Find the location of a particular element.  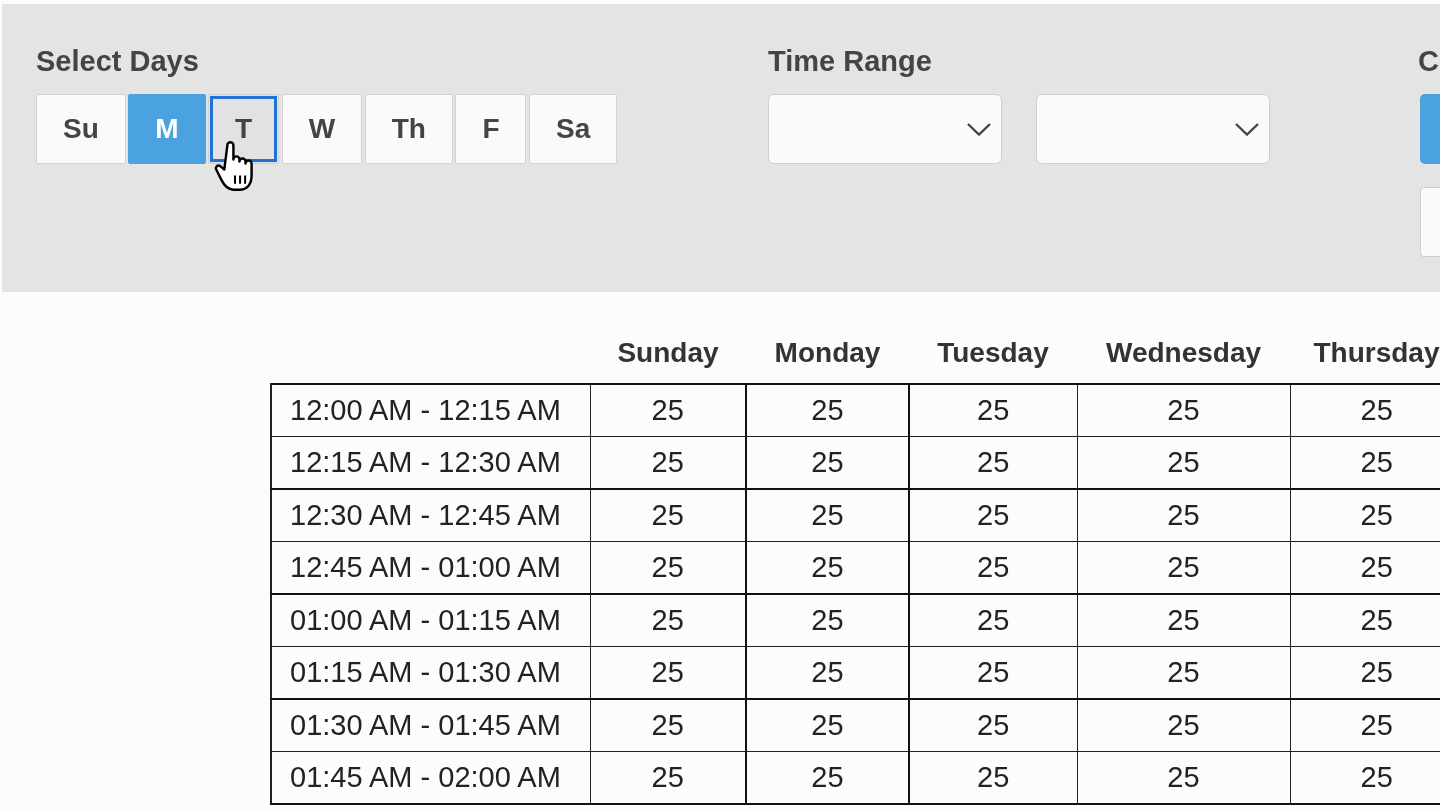

day-toggle-button: T is located at coordinates (244, 129).